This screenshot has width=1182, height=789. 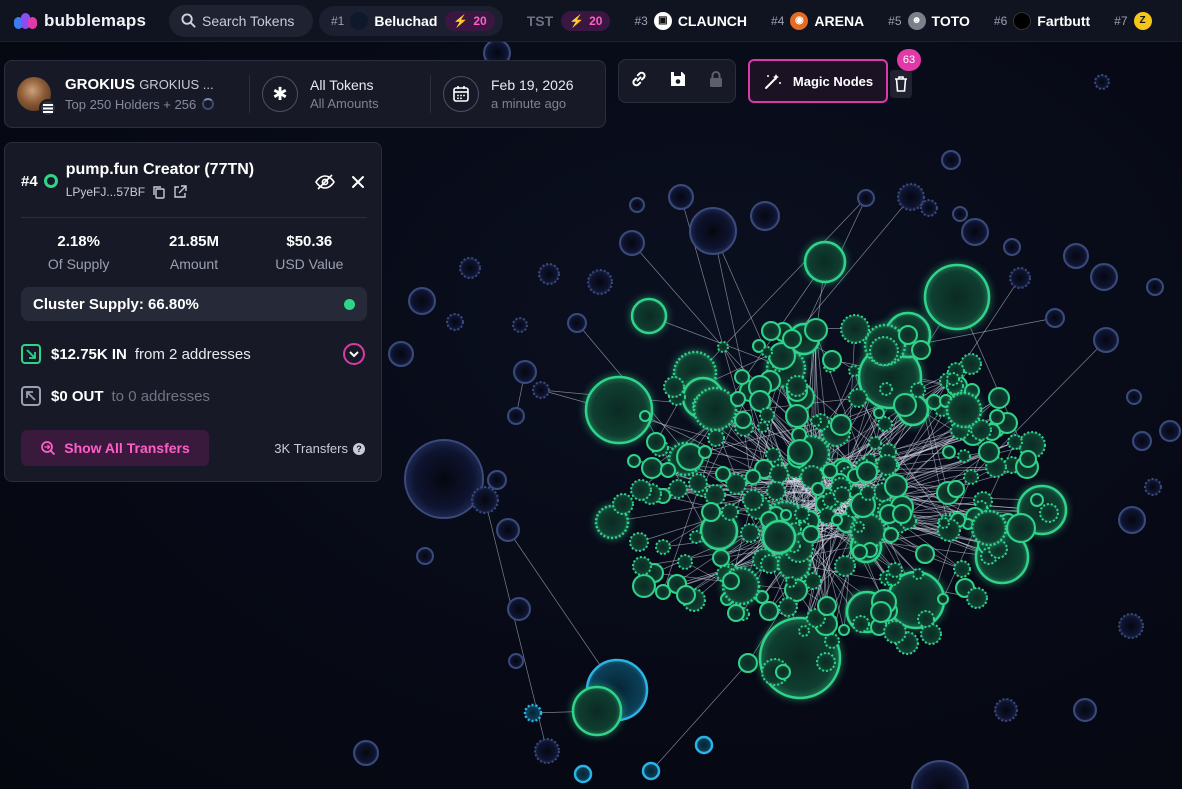 I want to click on ticker-item-5: #5 ☻ TOTO, so click(x=929, y=20).